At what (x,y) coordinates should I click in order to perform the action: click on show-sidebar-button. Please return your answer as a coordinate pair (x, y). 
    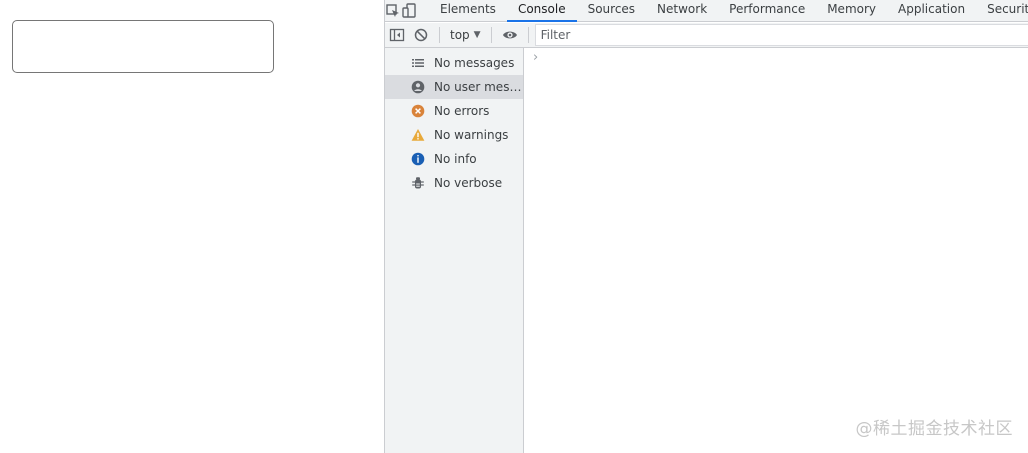
    Looking at the image, I should click on (397, 35).